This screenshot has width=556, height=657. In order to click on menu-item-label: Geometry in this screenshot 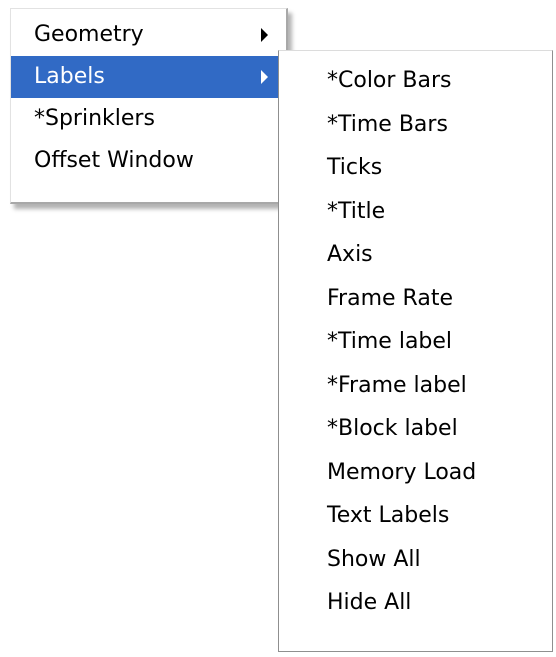, I will do `click(89, 34)`.